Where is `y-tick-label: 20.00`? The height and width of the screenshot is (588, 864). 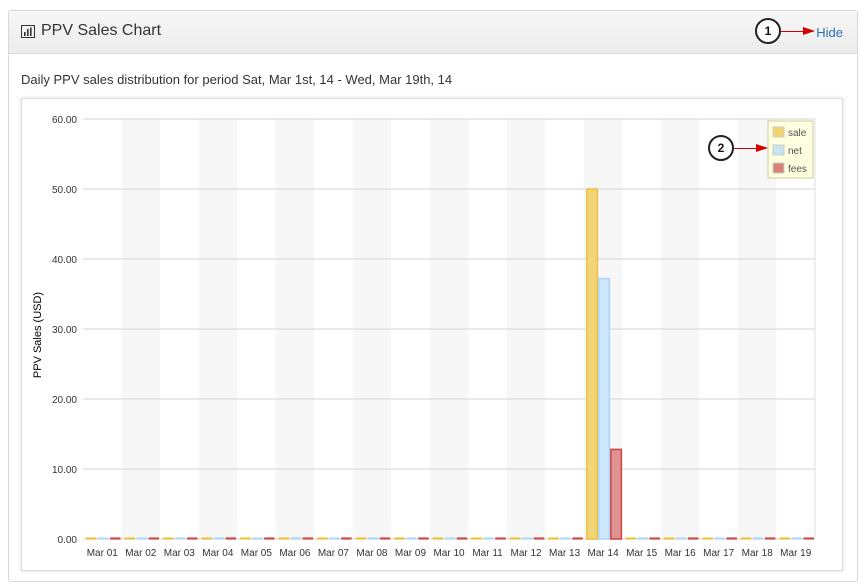
y-tick-label: 20.00 is located at coordinates (64, 400).